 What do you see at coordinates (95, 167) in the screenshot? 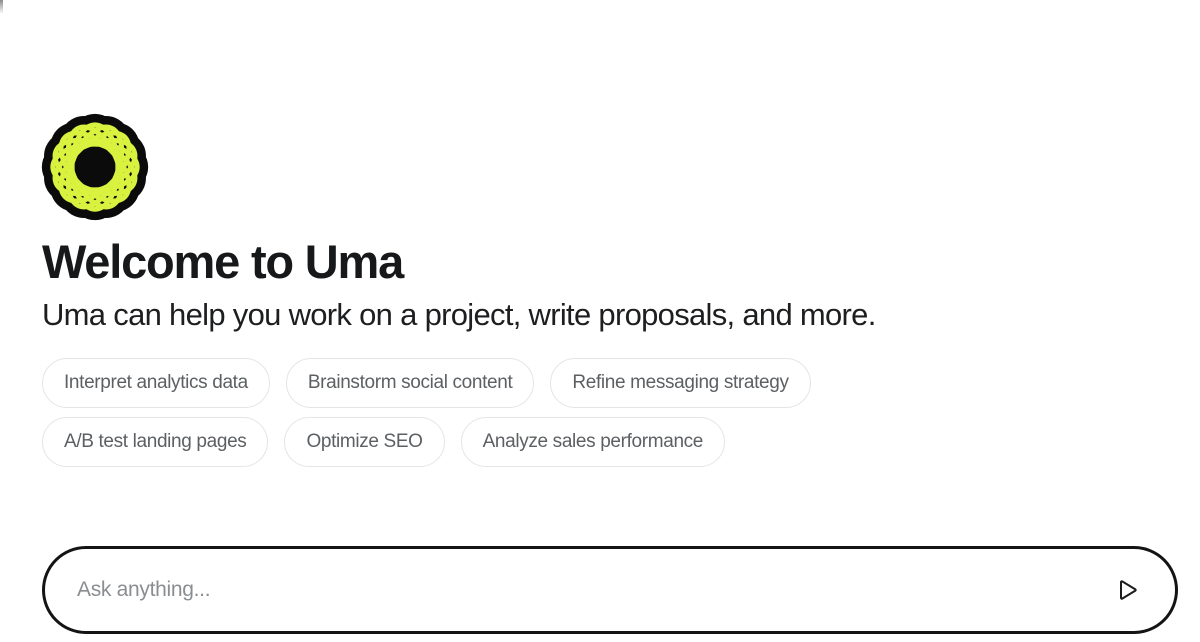
I see `uma-rosette-logo` at bounding box center [95, 167].